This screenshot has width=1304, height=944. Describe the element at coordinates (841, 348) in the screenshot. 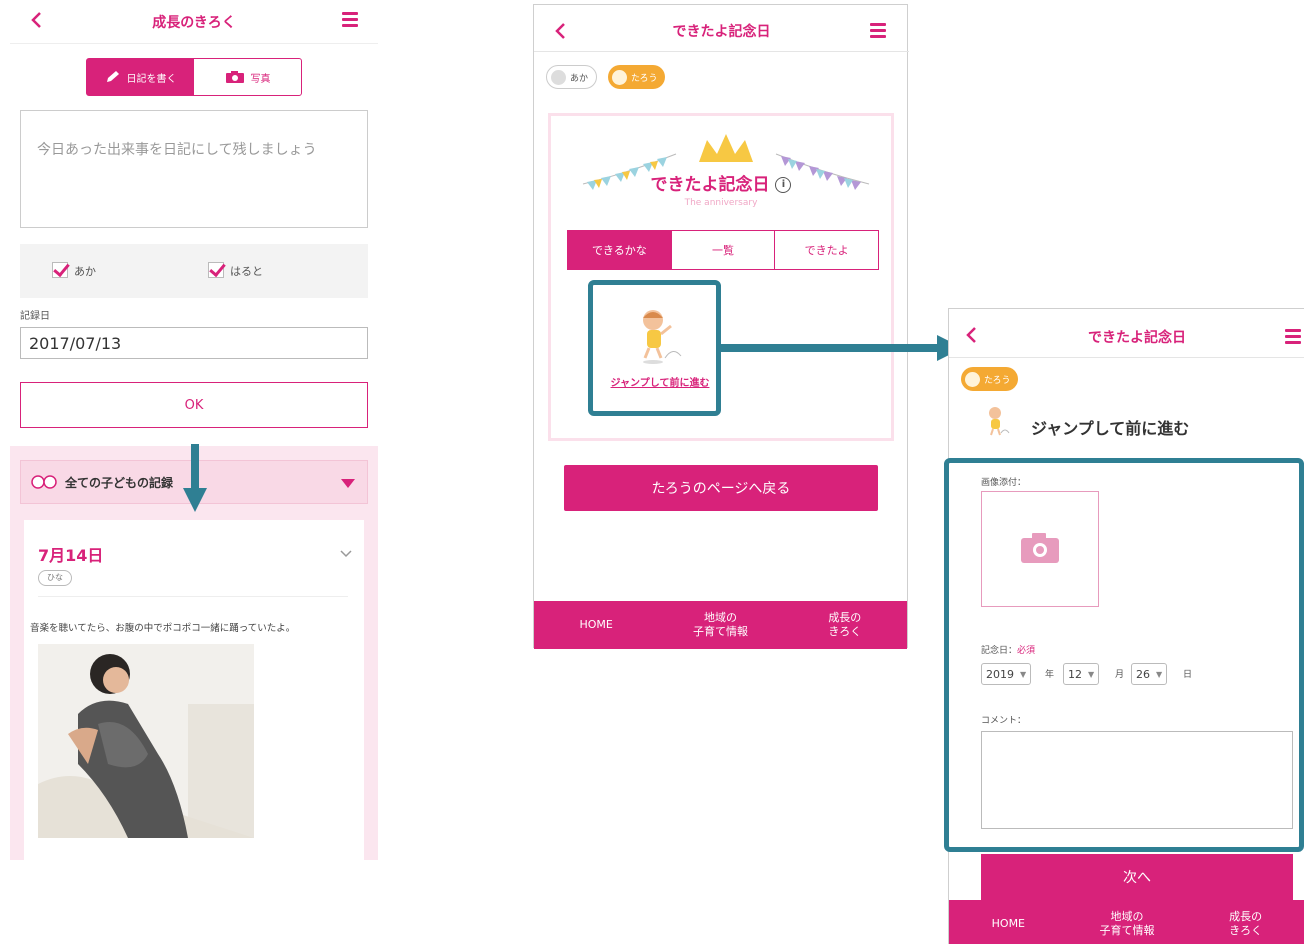

I see `flow-arrow-right` at that location.